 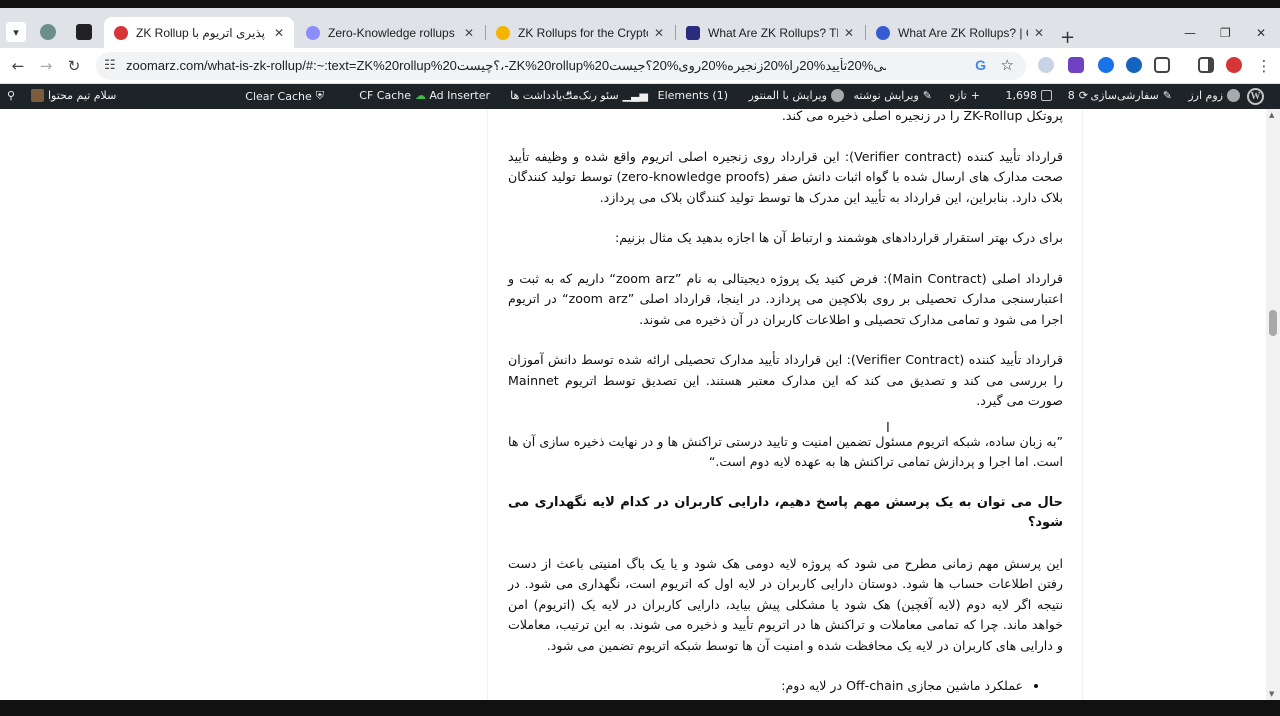 I want to click on cache-icon: ⛨, so click(x=319, y=95).